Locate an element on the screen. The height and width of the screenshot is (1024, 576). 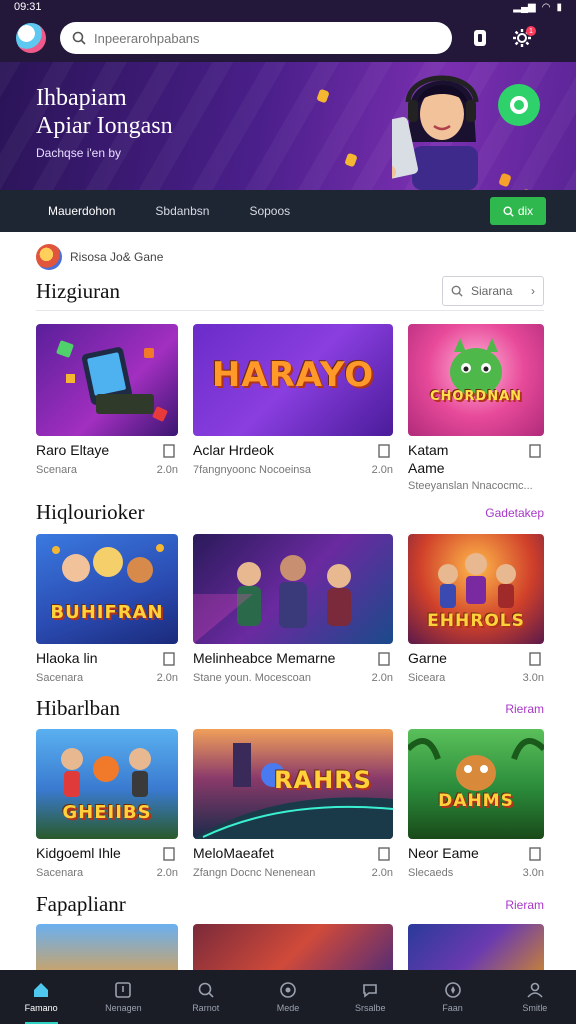
game-title: Katam is located at coordinates (428, 450).